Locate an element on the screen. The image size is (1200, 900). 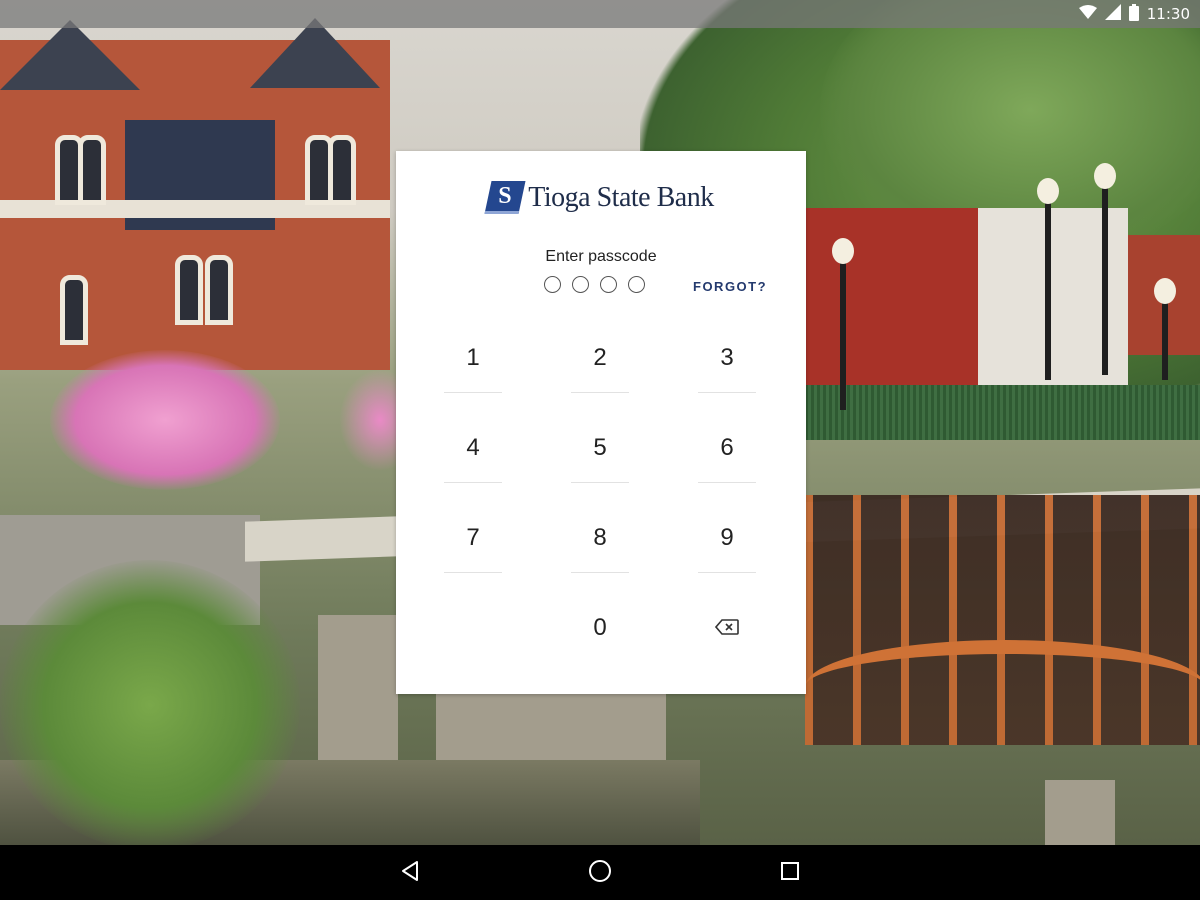
status-bar: 11:30 is located at coordinates (600, 14).